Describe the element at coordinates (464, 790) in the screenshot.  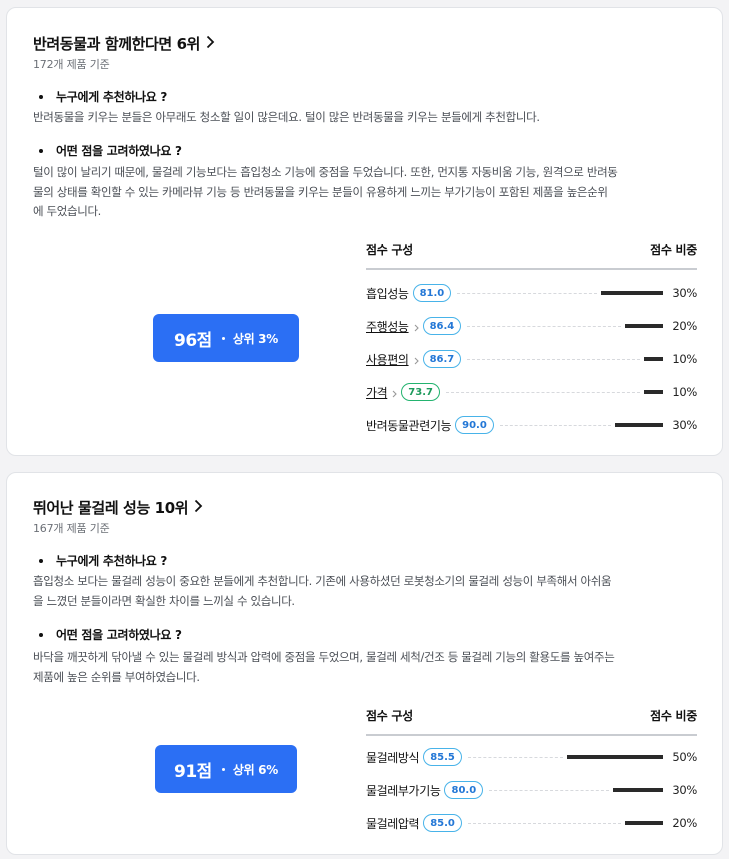
I see `score-pill: 80.0` at that location.